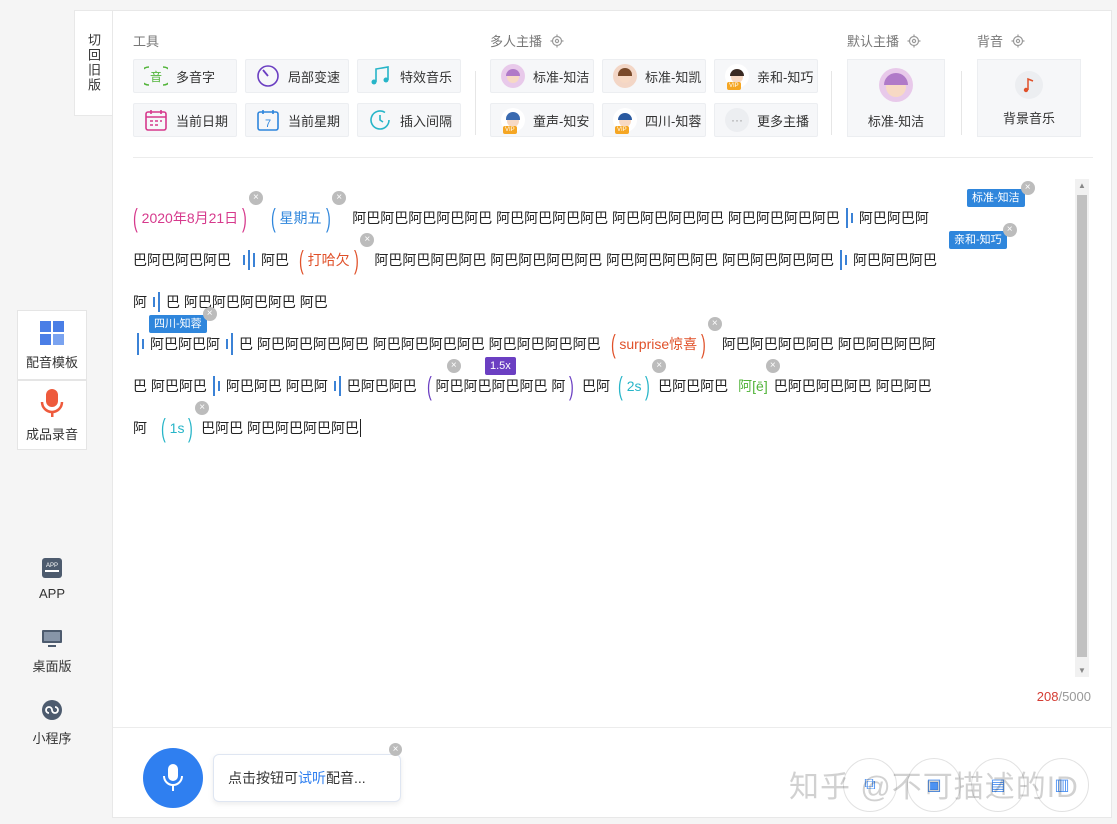  What do you see at coordinates (52, 332) in the screenshot?
I see `grid-icon` at bounding box center [52, 332].